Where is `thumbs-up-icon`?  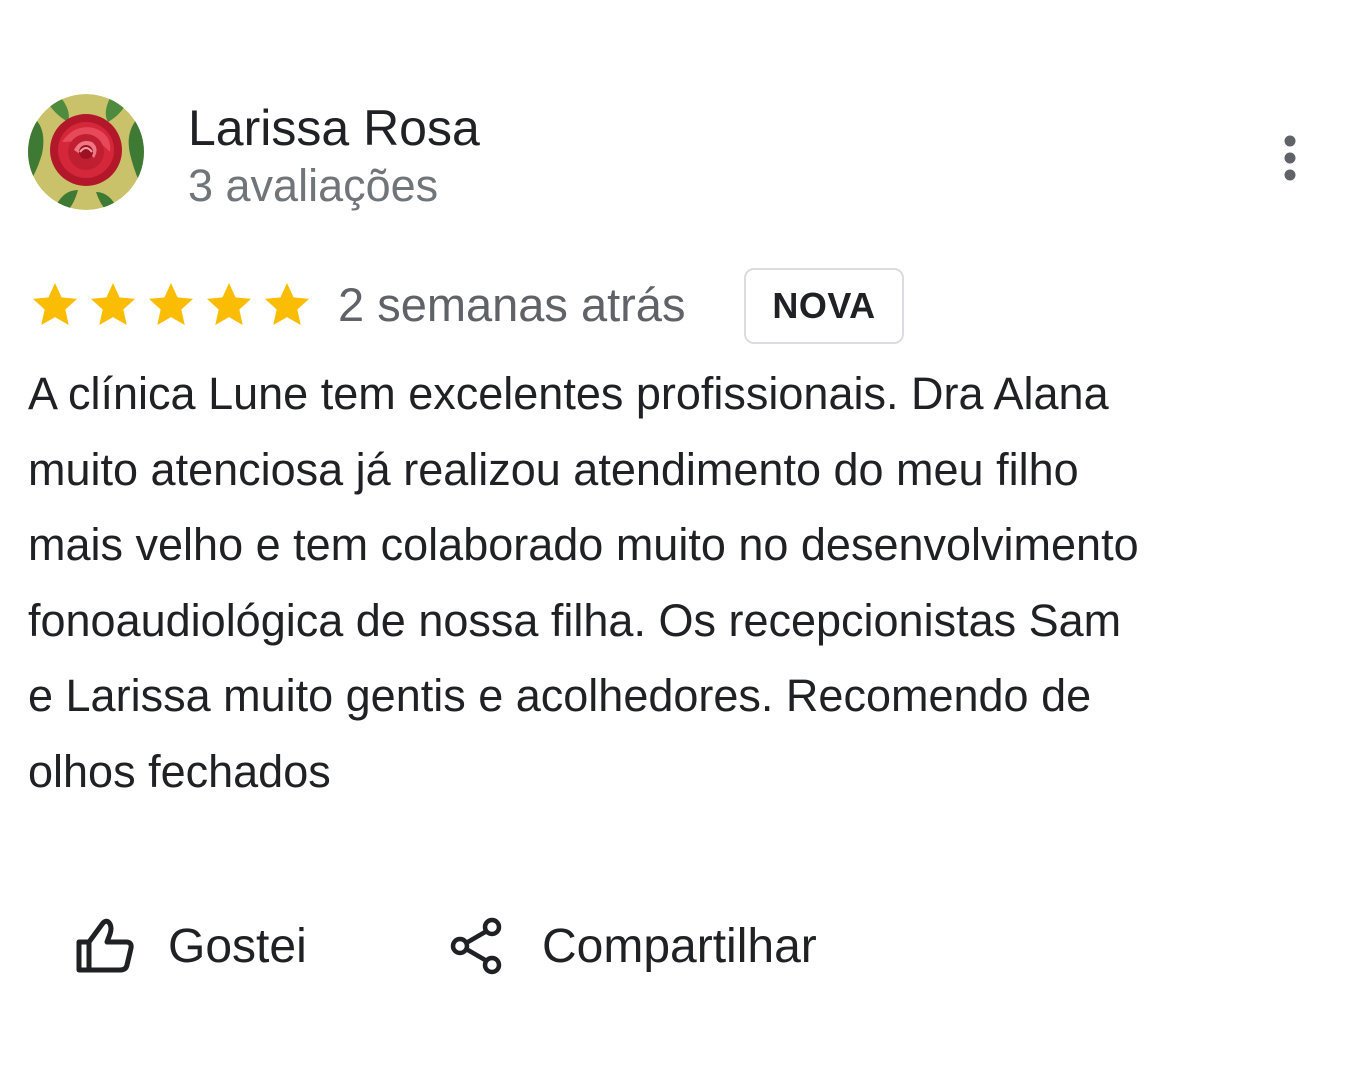
thumbs-up-icon is located at coordinates (105, 945).